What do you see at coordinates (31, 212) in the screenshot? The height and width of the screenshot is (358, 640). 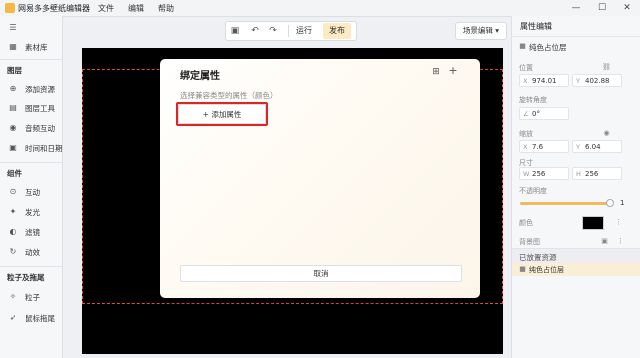 I see `sidebar-item-glow: ✦ 发光` at bounding box center [31, 212].